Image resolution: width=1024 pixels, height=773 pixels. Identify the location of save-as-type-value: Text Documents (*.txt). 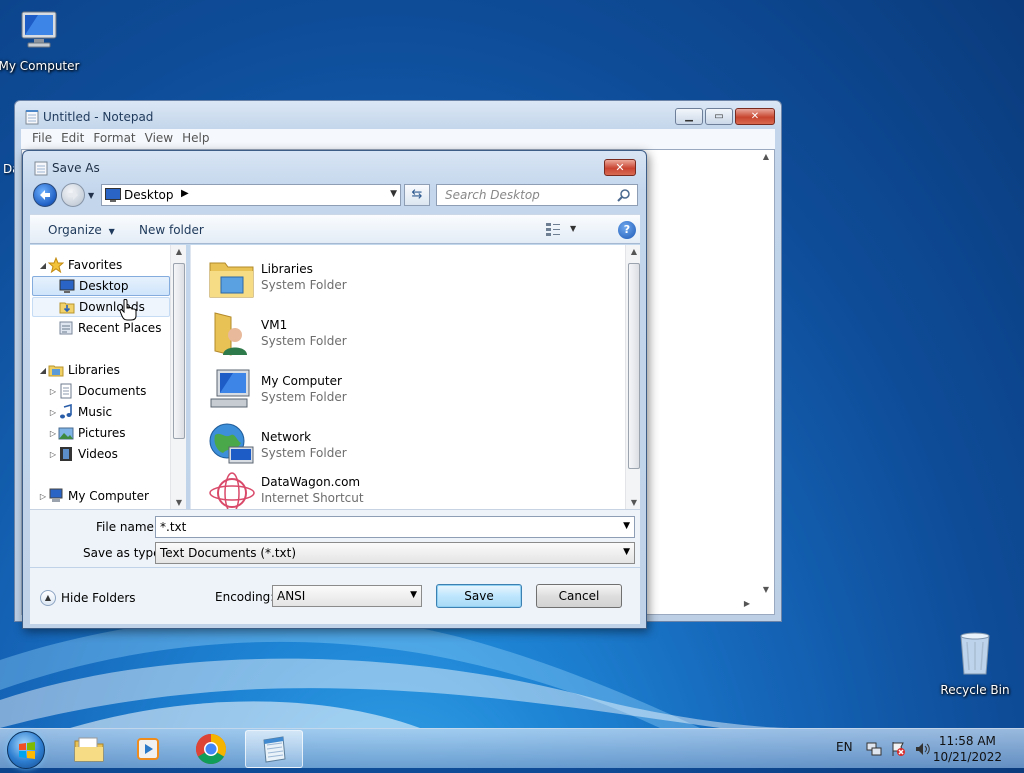
(228, 553).